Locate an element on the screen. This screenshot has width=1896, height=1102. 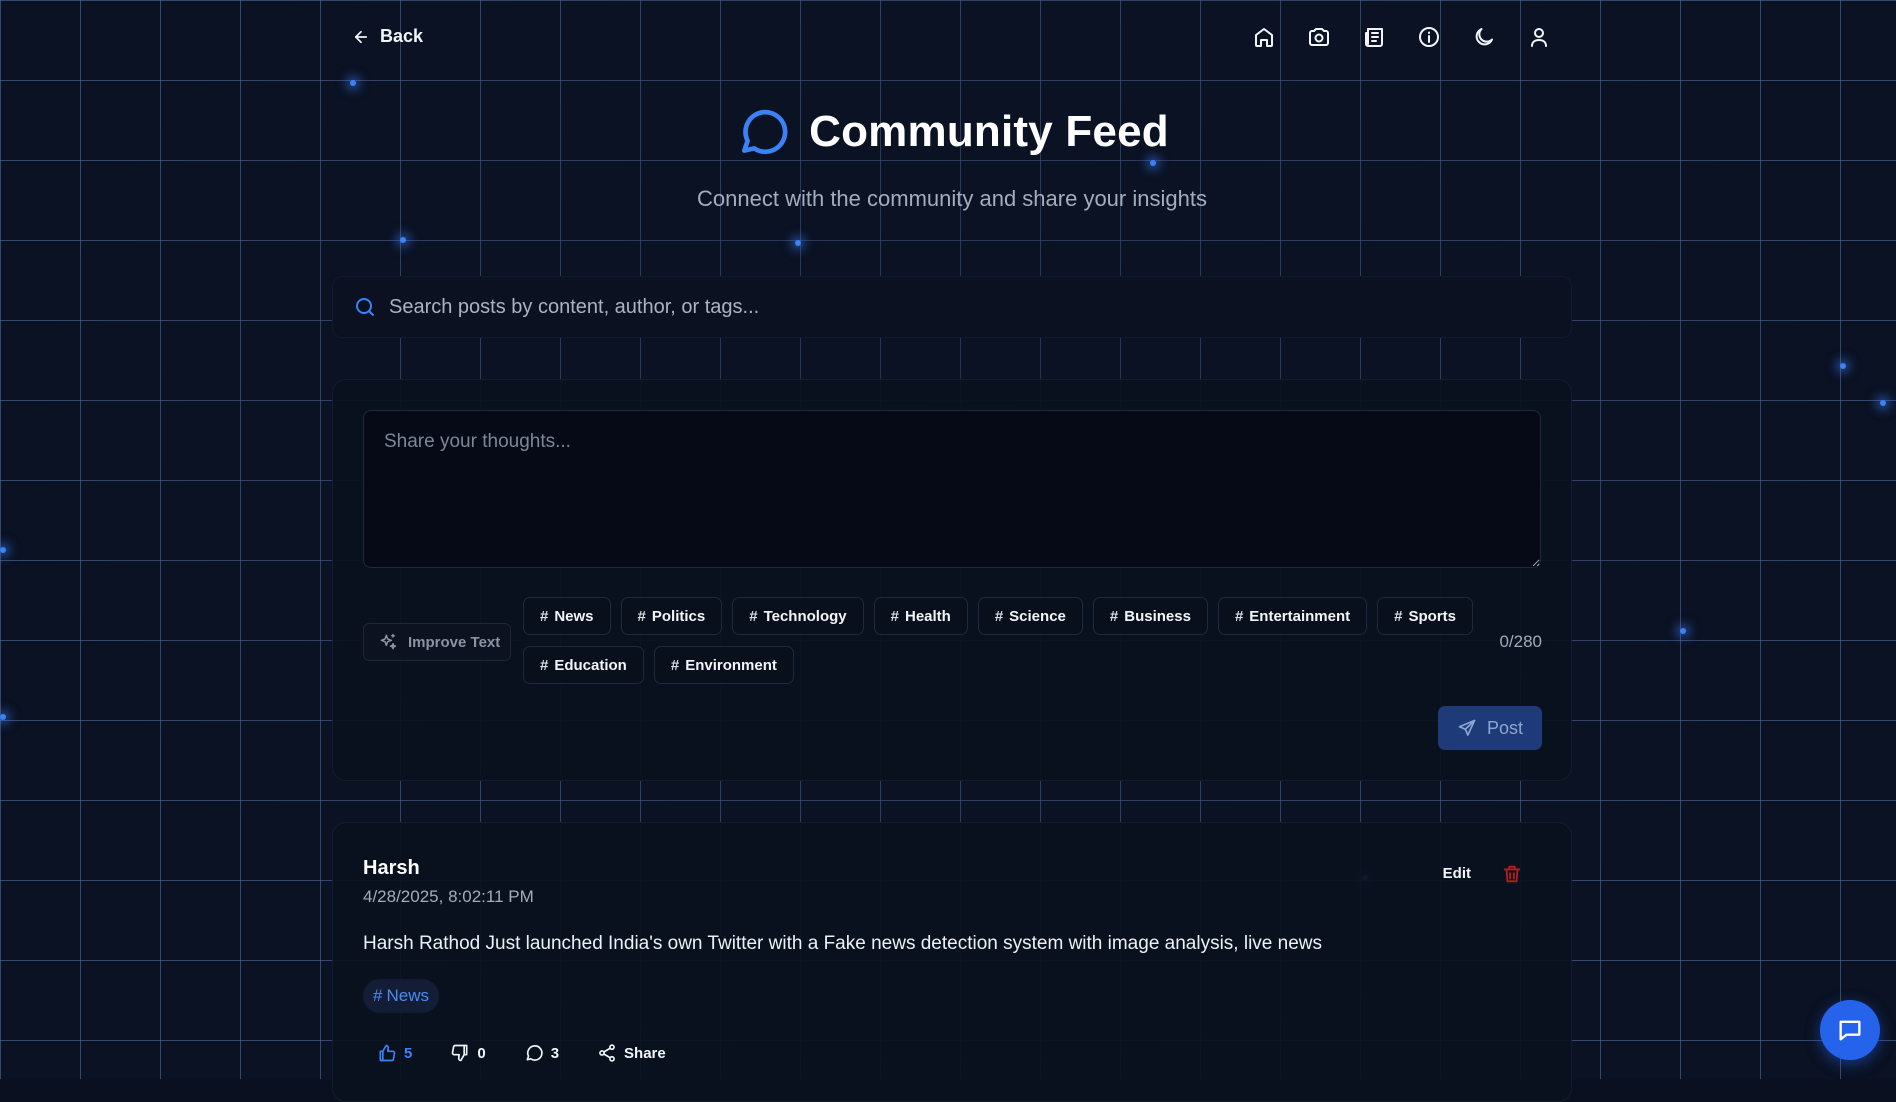
post-actions: 5 0 3 Share is located at coordinates (521, 1053).